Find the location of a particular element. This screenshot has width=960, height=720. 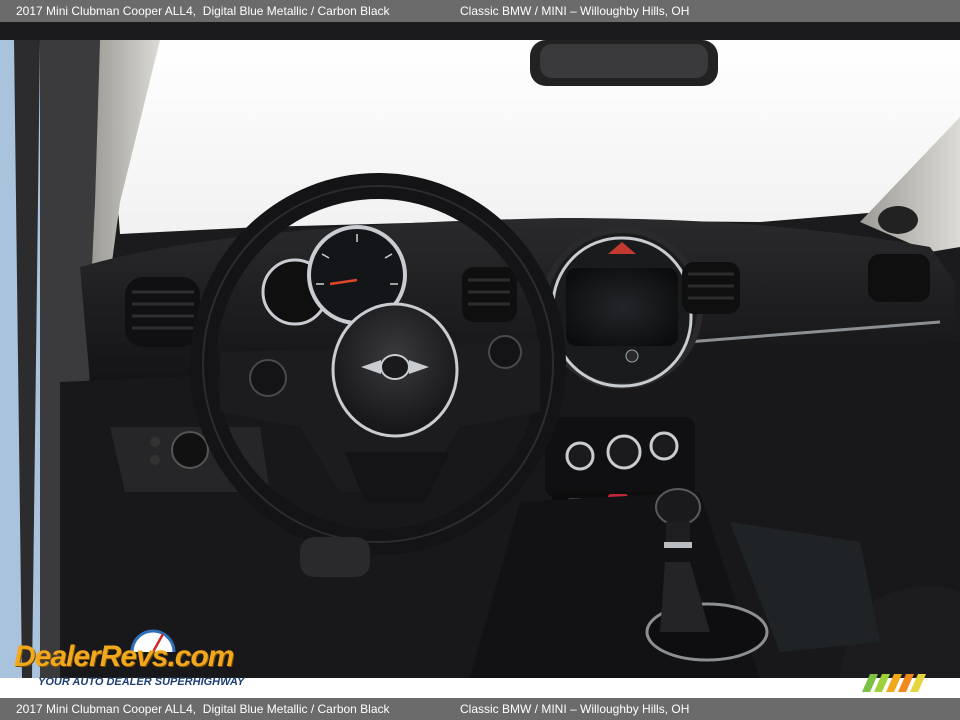

infotainment-screen is located at coordinates (622, 307).